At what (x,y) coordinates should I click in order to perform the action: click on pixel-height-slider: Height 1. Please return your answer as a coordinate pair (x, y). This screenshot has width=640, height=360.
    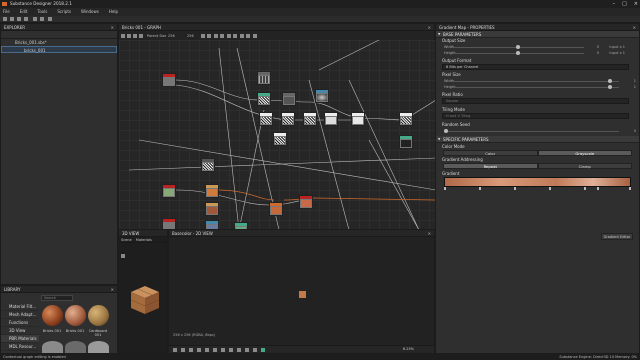
    Looking at the image, I should click on (537, 87).